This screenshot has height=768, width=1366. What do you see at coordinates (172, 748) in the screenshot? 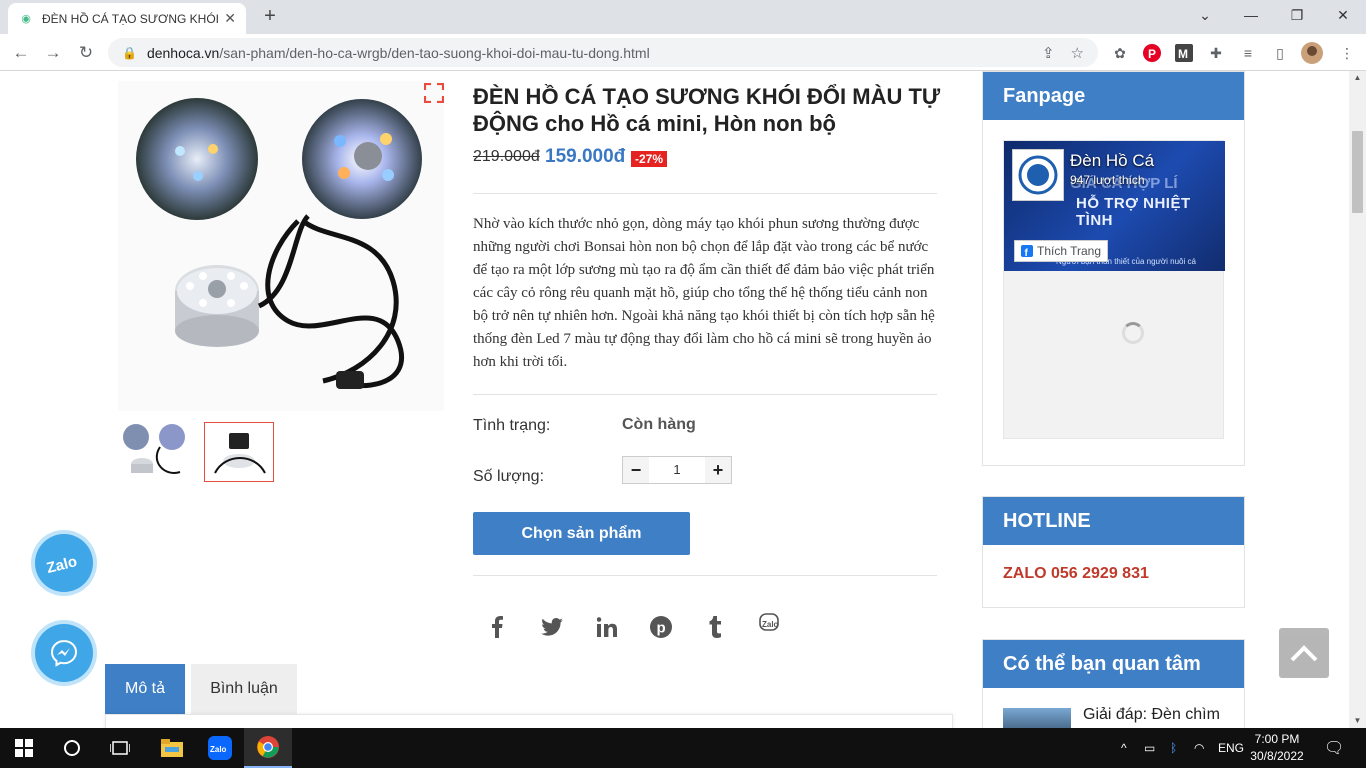
I see `file-explorer-icon` at bounding box center [172, 748].